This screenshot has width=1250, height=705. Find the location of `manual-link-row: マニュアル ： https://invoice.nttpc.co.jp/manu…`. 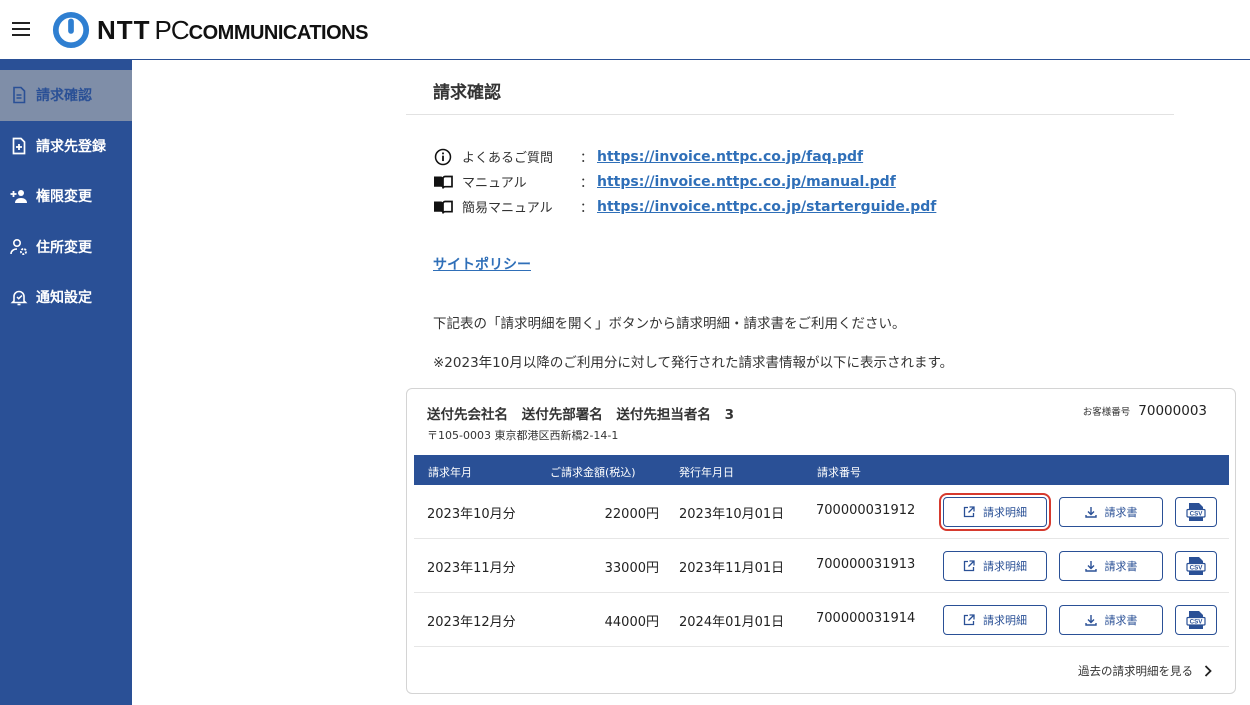

manual-link-row: マニュアル ： https://invoice.nttpc.co.jp/manu… is located at coordinates (684, 181).